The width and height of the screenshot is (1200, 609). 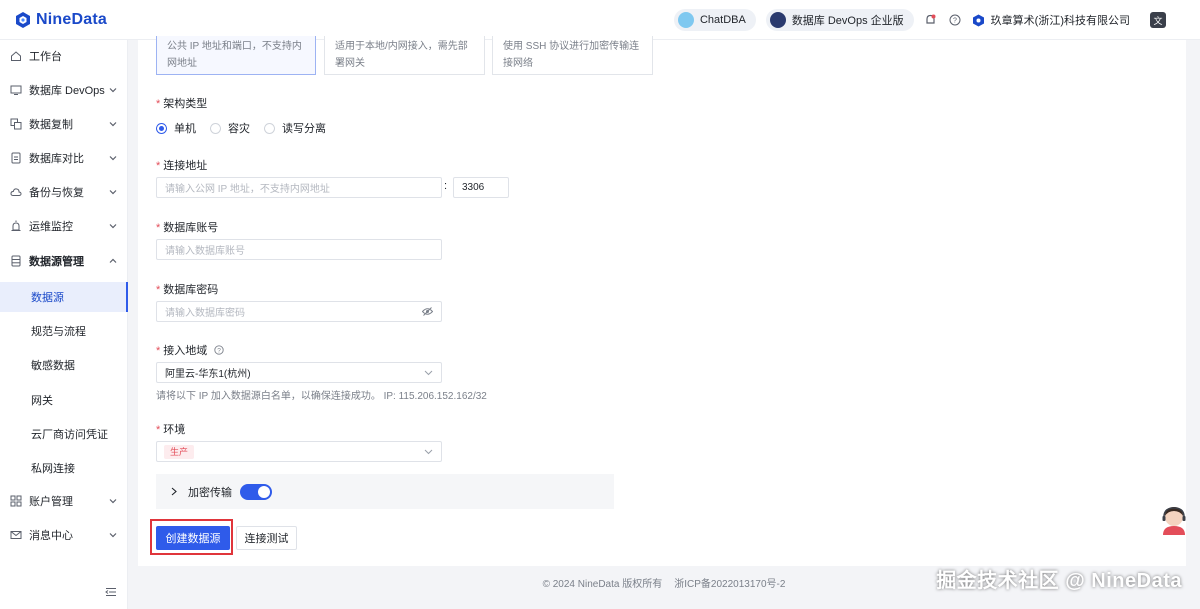 What do you see at coordinates (16, 225) in the screenshot?
I see `alarm-icon` at bounding box center [16, 225].